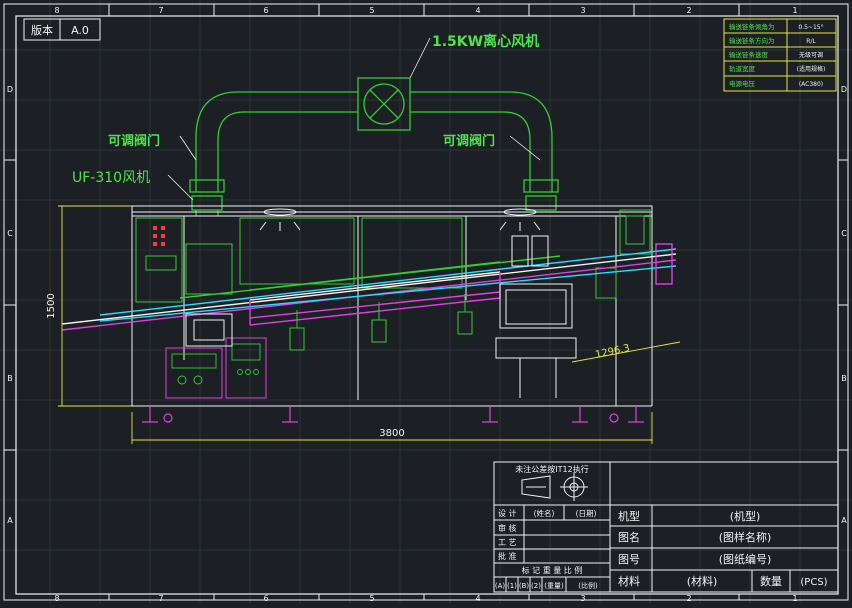  Describe the element at coordinates (160, 10) in the screenshot. I see `zone-top-7: 7` at that location.